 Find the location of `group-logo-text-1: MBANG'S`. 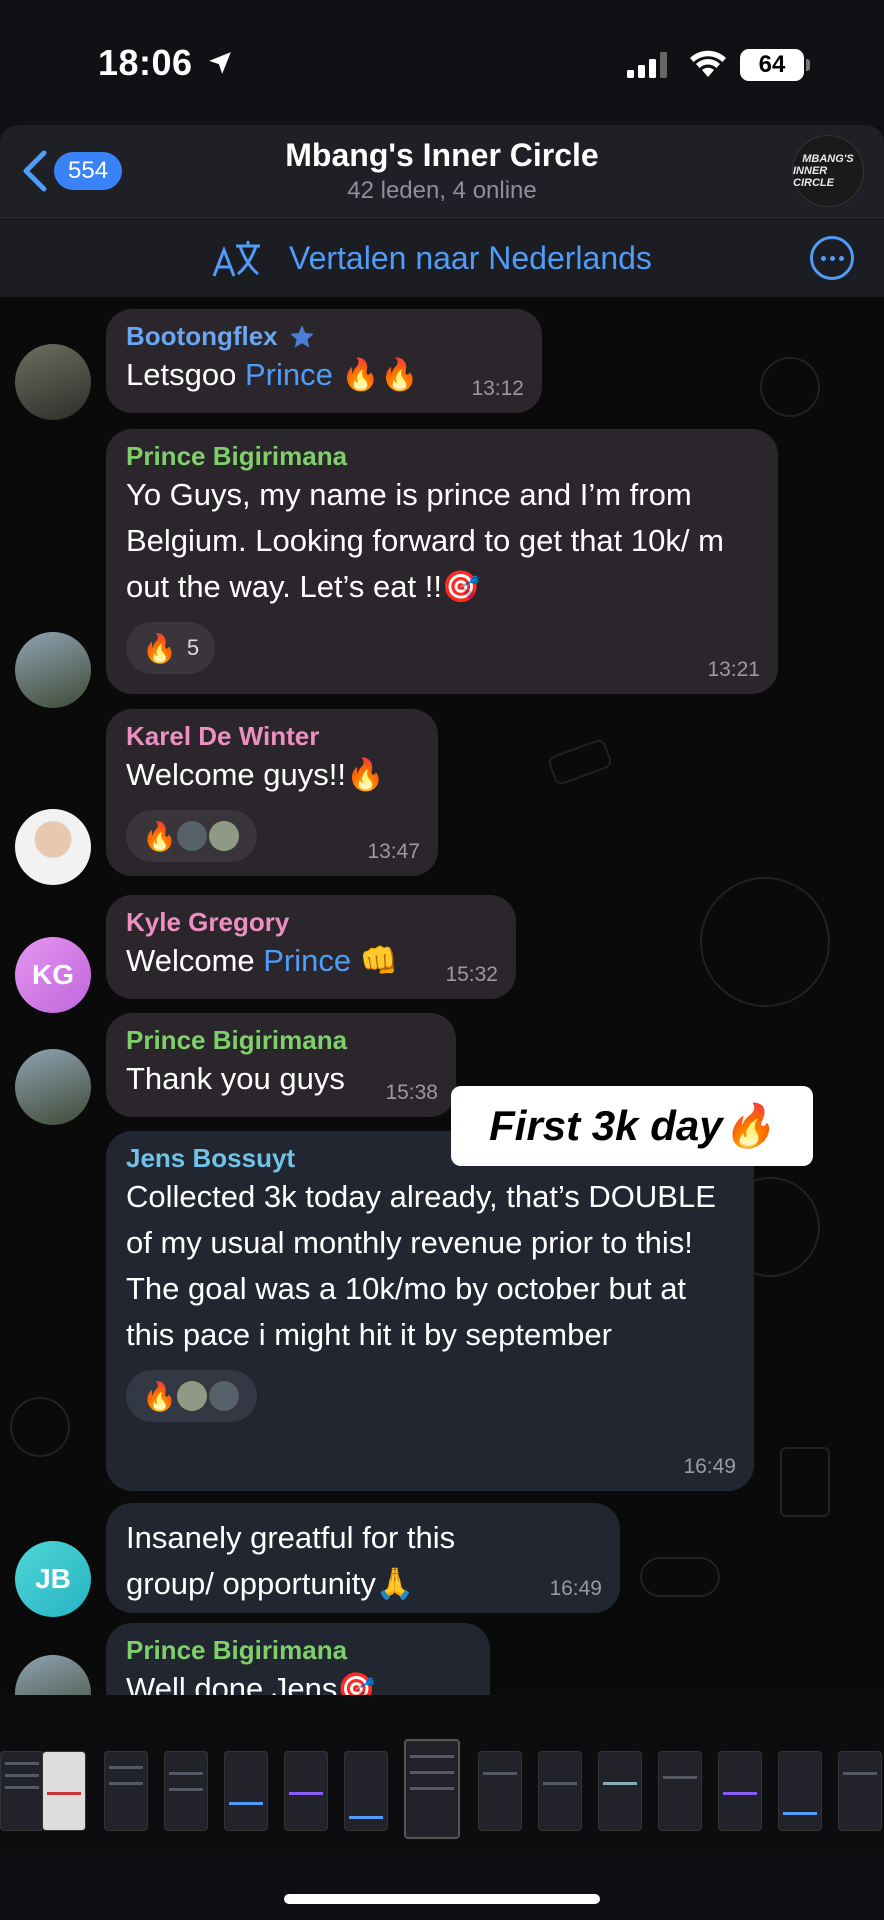

group-logo-text-1: MBANG'S is located at coordinates (828, 159).